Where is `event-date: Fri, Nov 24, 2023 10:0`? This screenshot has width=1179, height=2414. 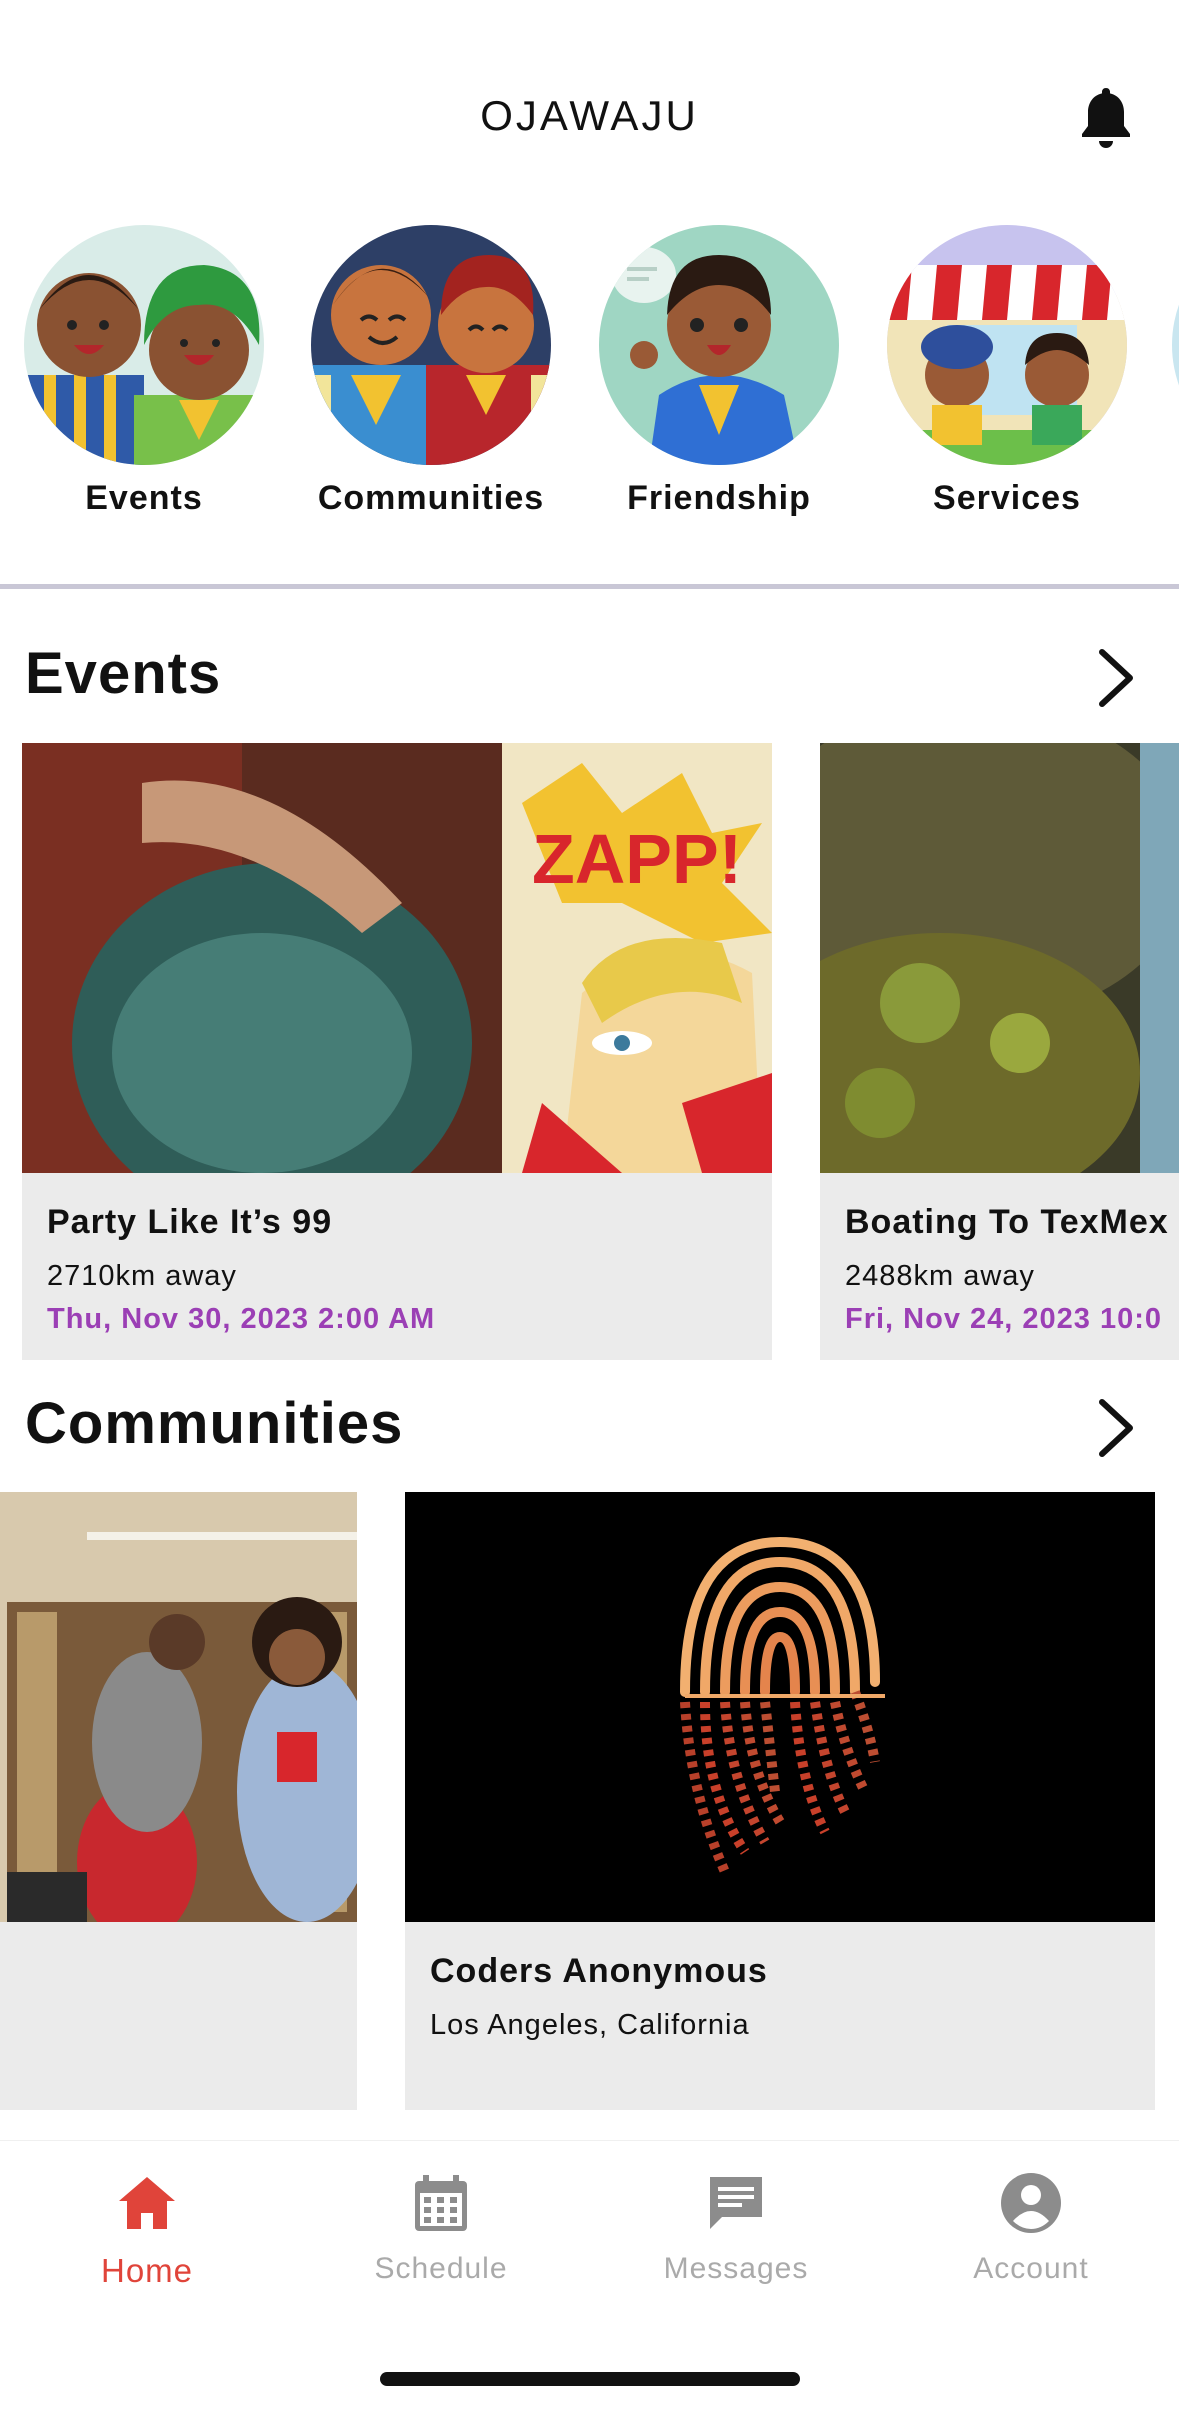
event-date: Fri, Nov 24, 2023 10:0 is located at coordinates (1003, 1319).